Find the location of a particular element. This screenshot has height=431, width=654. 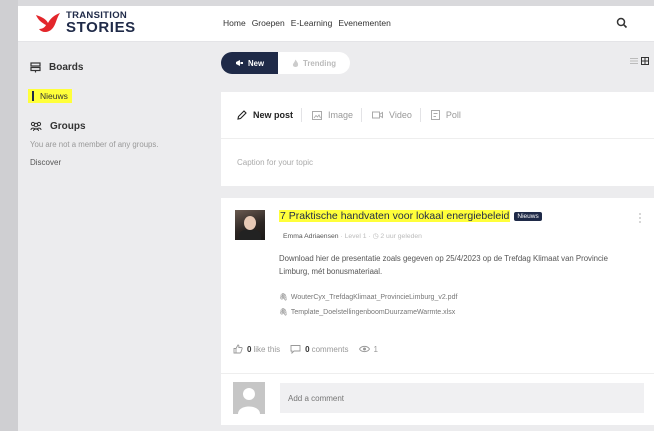

groups-heading: Groups is located at coordinates (58, 126).